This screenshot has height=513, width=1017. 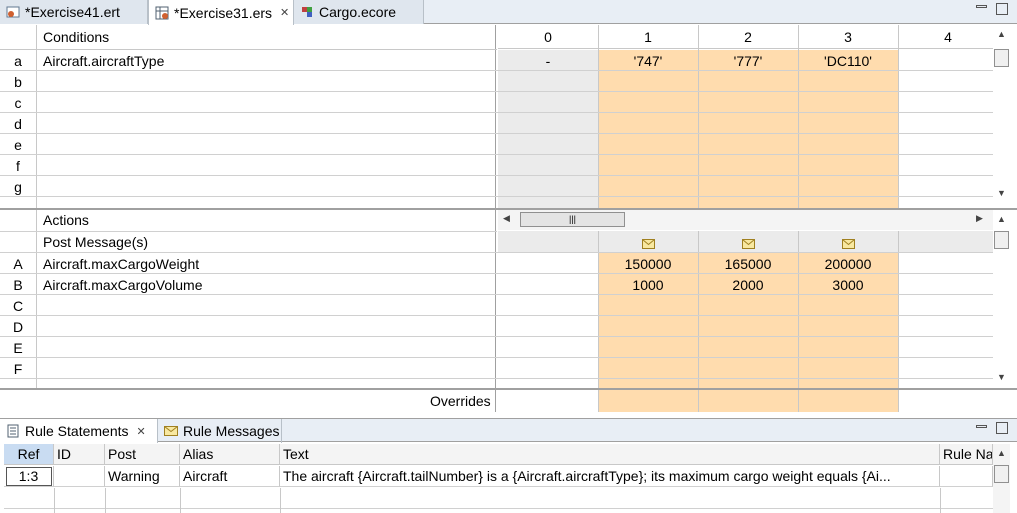 I want to click on column-0-body, so click(x=548, y=129).